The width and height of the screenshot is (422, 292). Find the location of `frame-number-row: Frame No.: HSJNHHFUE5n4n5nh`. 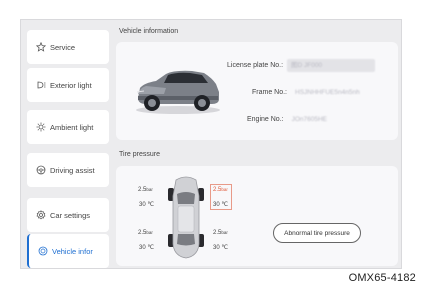

frame-number-row: Frame No.: HSJNHHFUE5n4n5nh is located at coordinates (308, 92).